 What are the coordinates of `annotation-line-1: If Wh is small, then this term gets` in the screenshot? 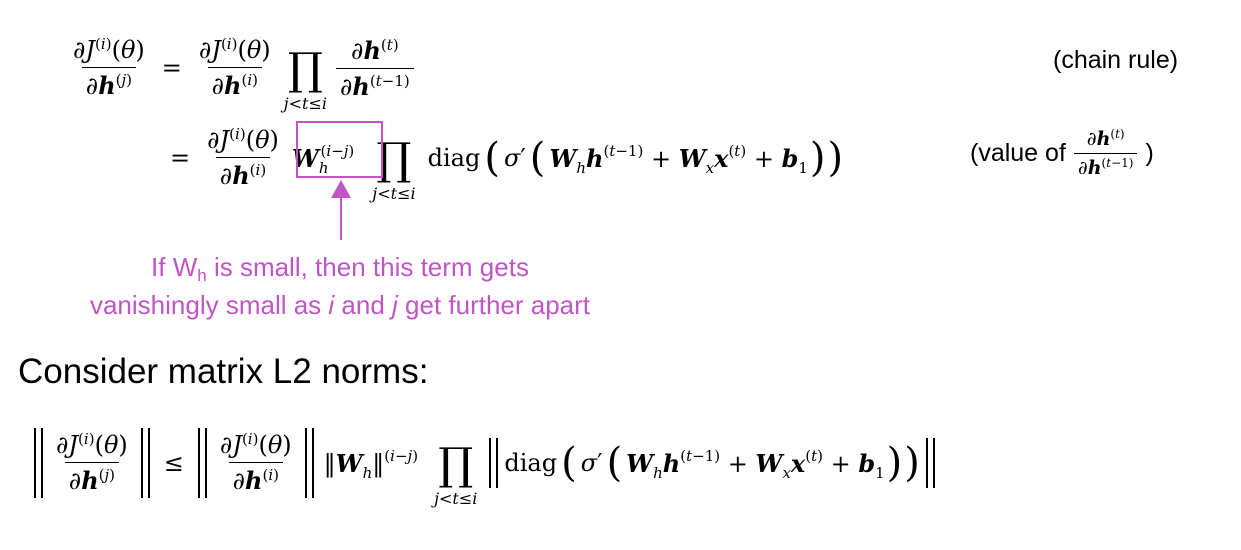 It's located at (340, 268).